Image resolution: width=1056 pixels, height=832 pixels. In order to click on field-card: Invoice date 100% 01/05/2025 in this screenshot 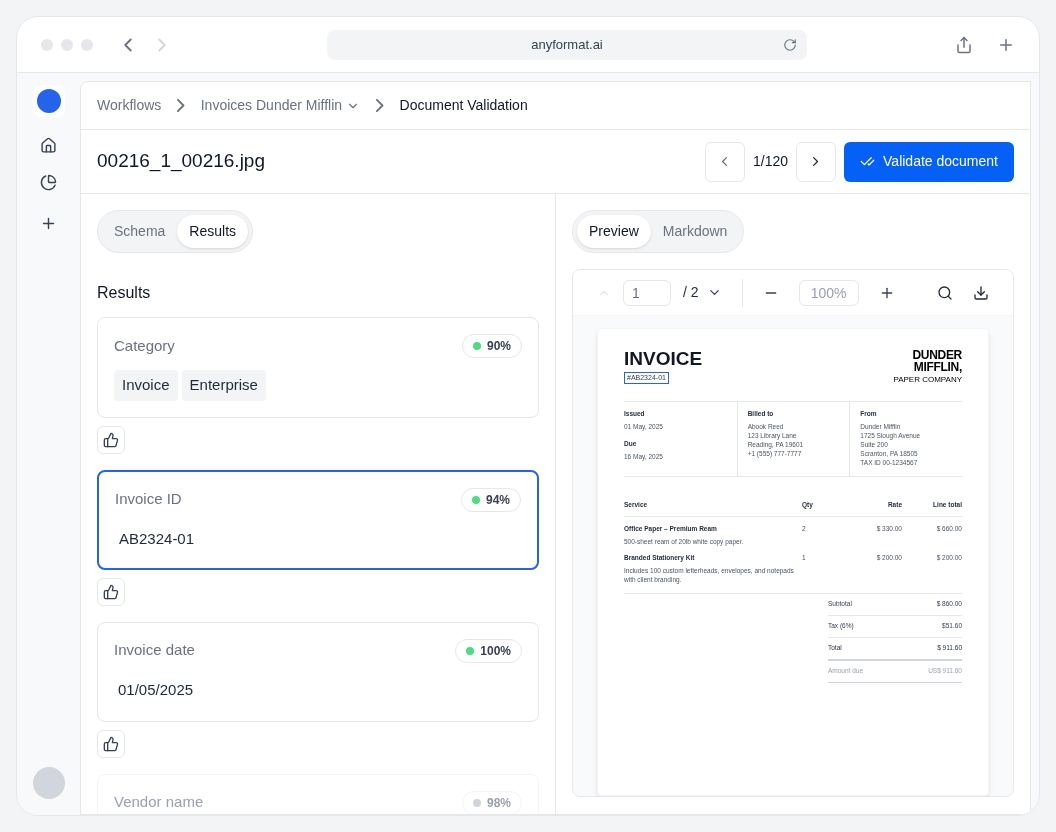, I will do `click(318, 671)`.